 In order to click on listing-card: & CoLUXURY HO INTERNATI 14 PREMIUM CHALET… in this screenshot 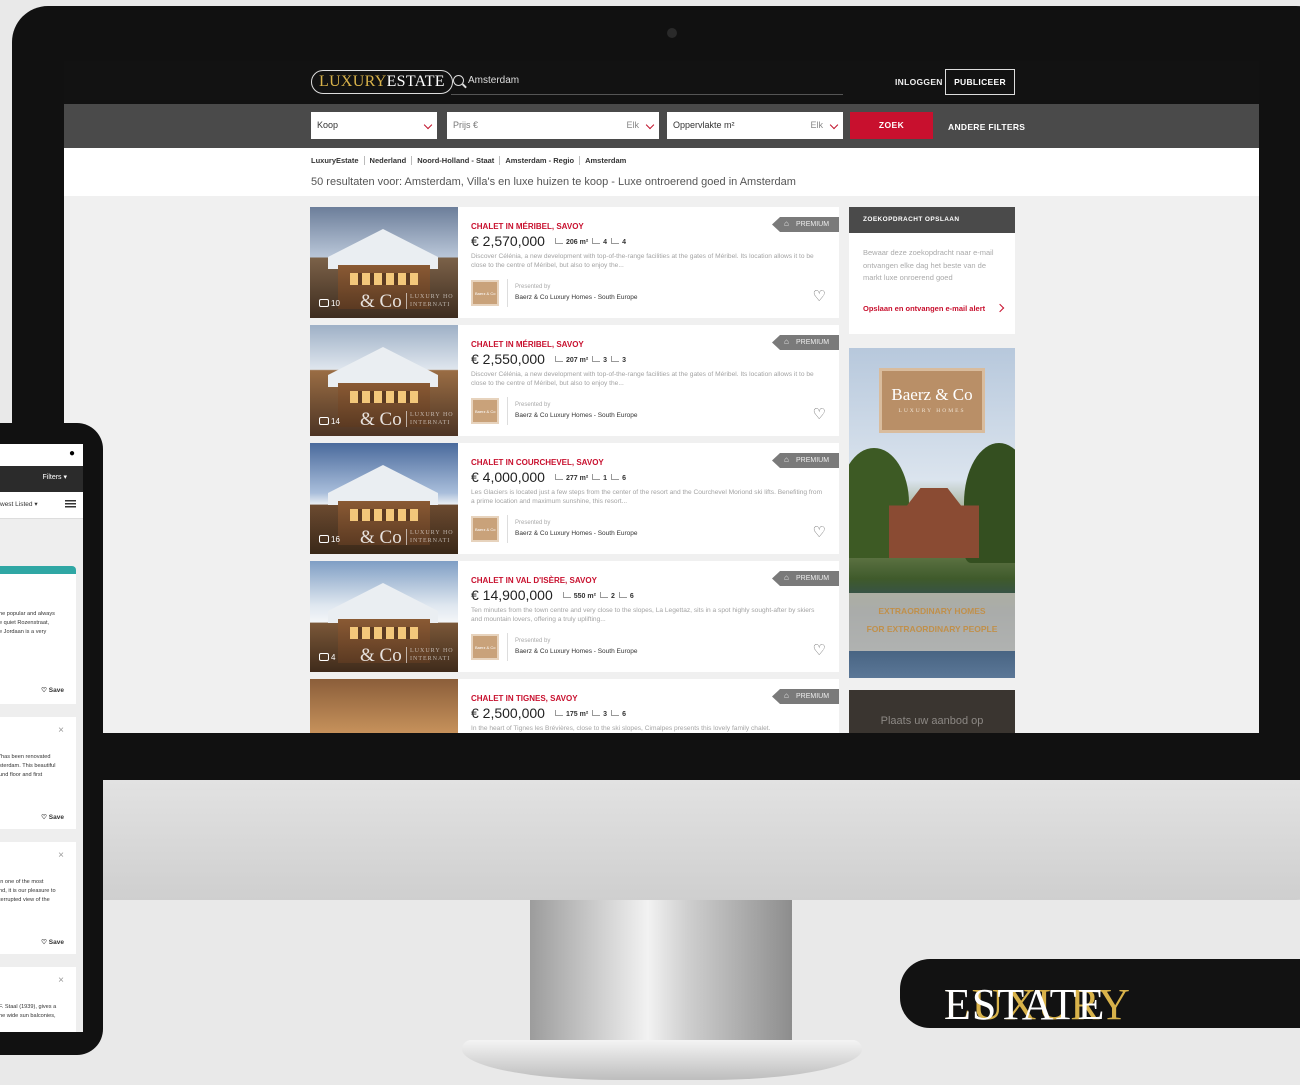, I will do `click(574, 380)`.